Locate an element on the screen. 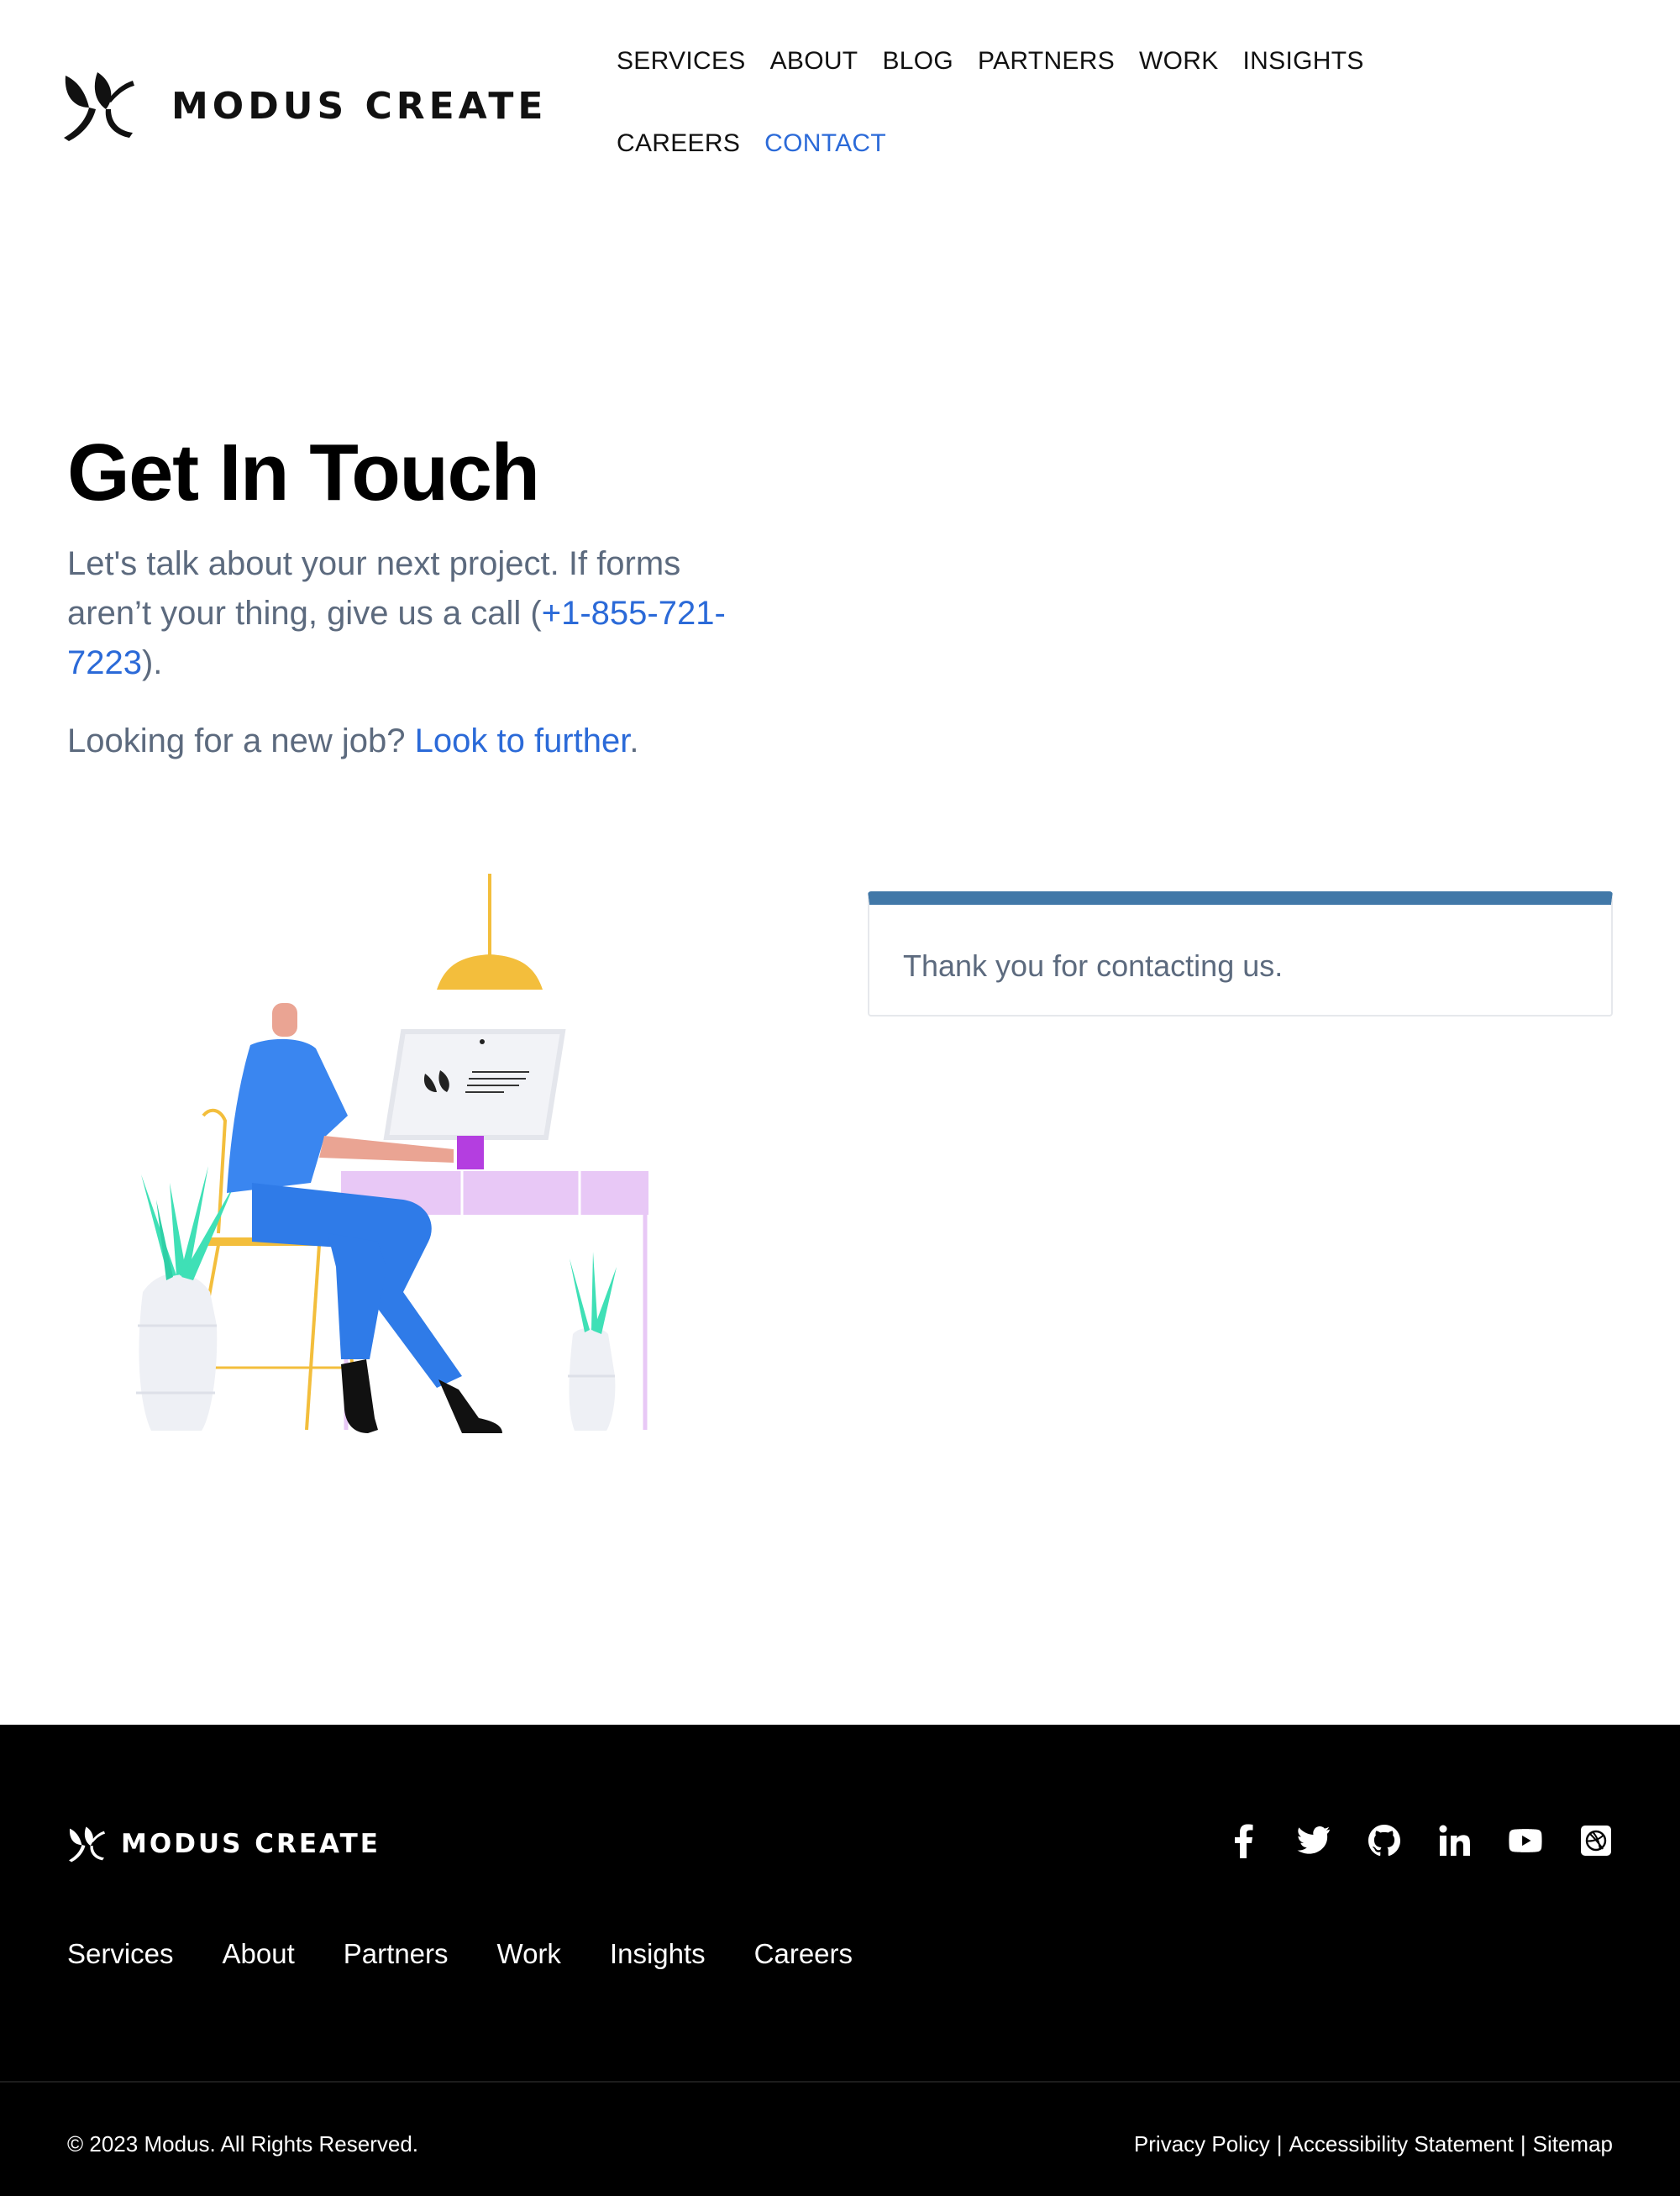  success-message: Thank you for contacting us. is located at coordinates (1093, 965).